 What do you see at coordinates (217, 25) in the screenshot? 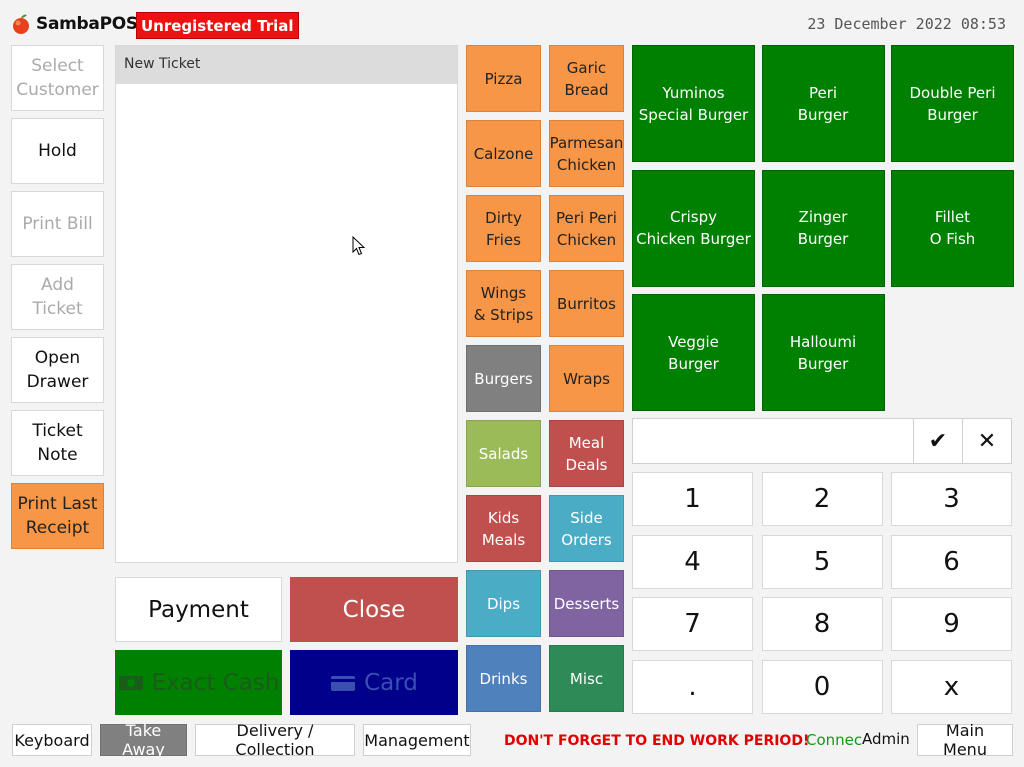
I see `trial-badge: Unregistered Trial` at bounding box center [217, 25].